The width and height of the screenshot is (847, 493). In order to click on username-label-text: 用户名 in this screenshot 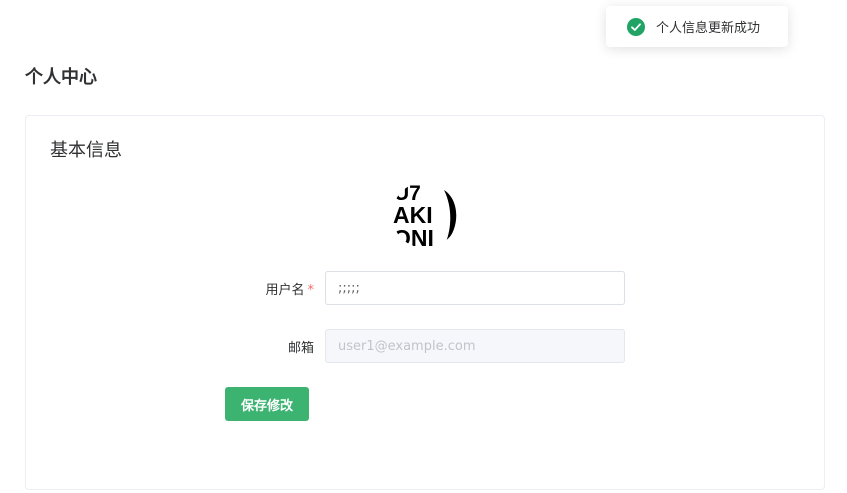, I will do `click(285, 290)`.